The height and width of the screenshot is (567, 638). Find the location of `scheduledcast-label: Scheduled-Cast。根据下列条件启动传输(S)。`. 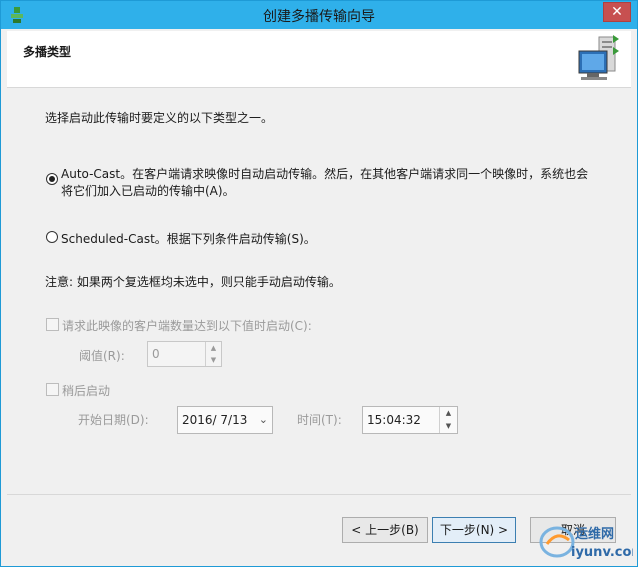

scheduledcast-label: Scheduled-Cast。根据下列条件启动传输(S)。 is located at coordinates (188, 238).